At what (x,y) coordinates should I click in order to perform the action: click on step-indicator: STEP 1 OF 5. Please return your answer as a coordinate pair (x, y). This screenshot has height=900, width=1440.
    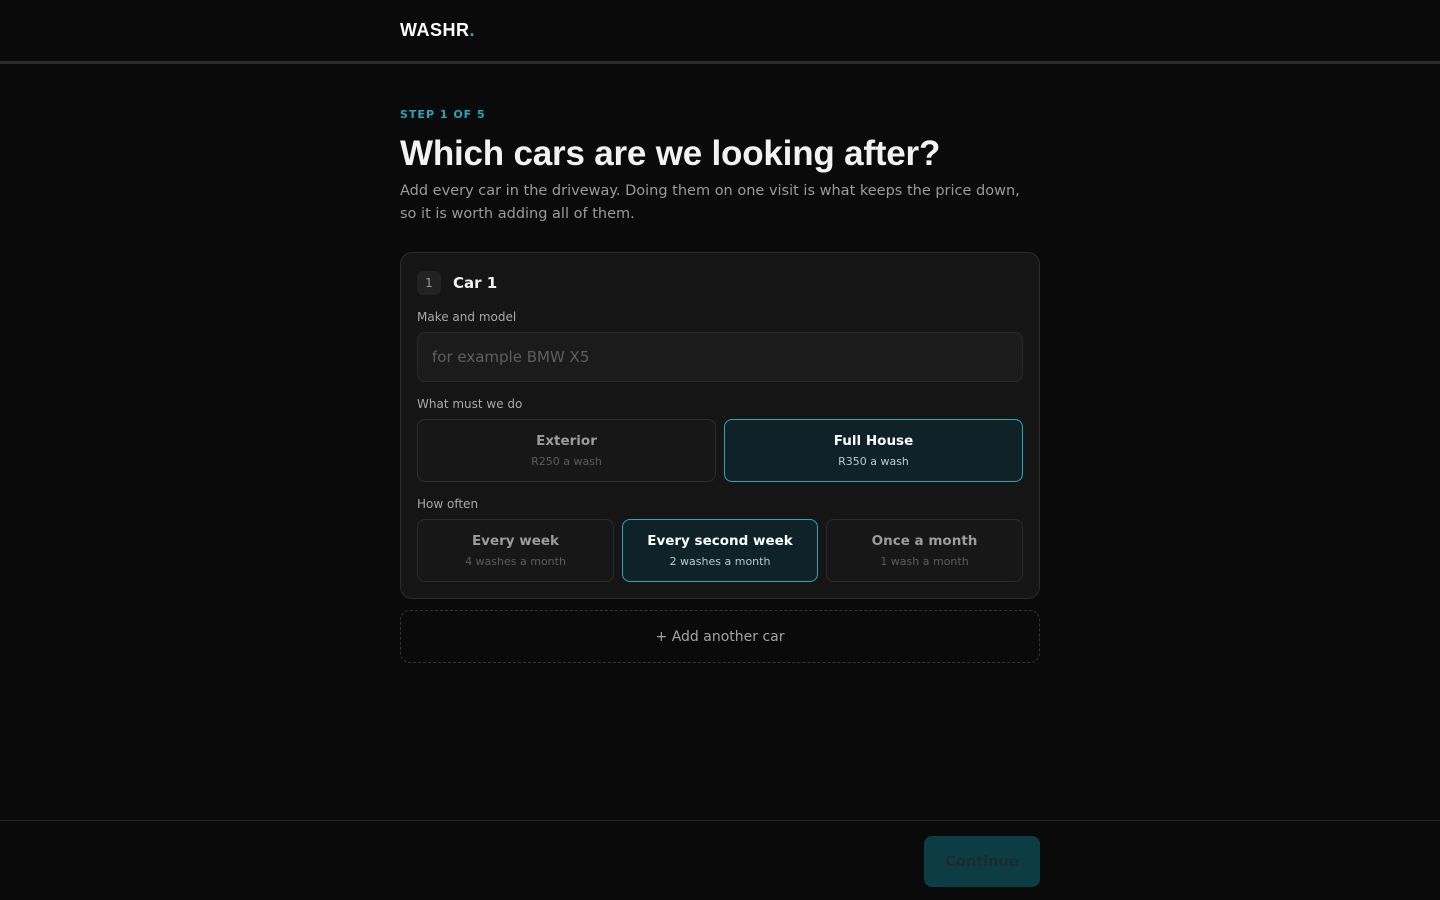
    Looking at the image, I should click on (443, 114).